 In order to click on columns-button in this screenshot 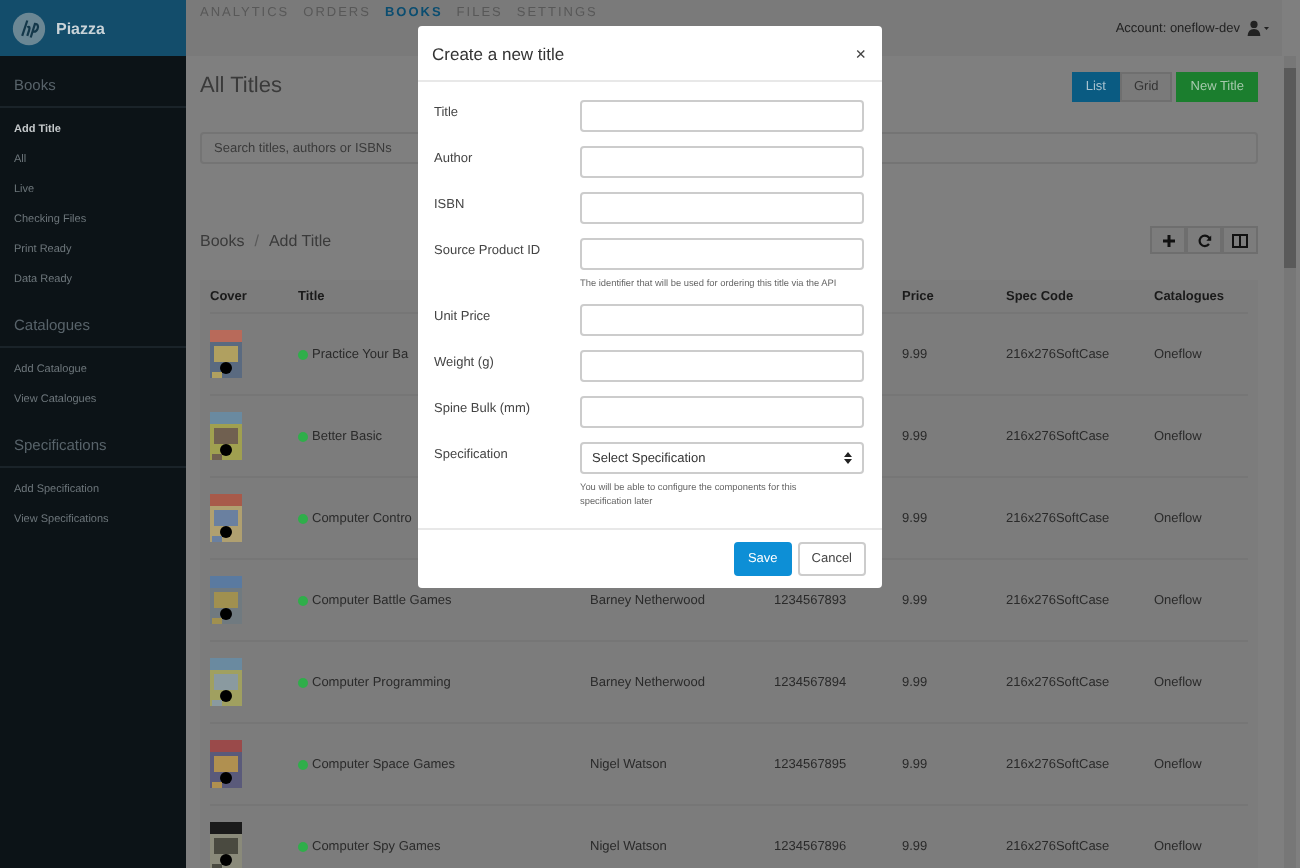, I will do `click(1240, 240)`.